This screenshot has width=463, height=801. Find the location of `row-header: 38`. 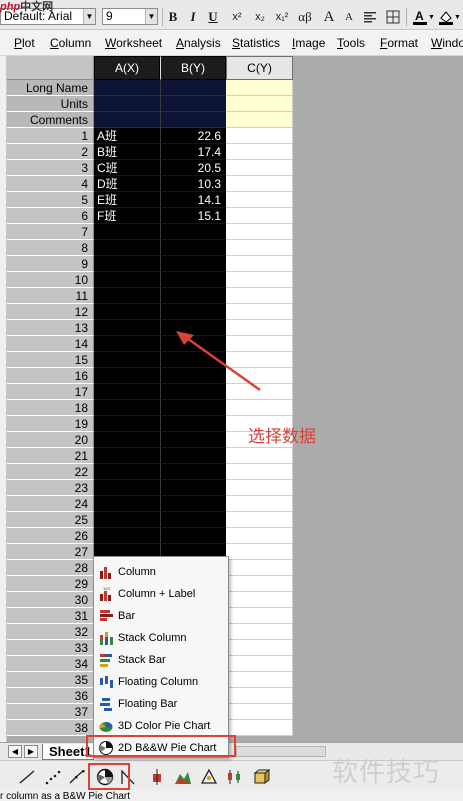

row-header: 38 is located at coordinates (50, 728).